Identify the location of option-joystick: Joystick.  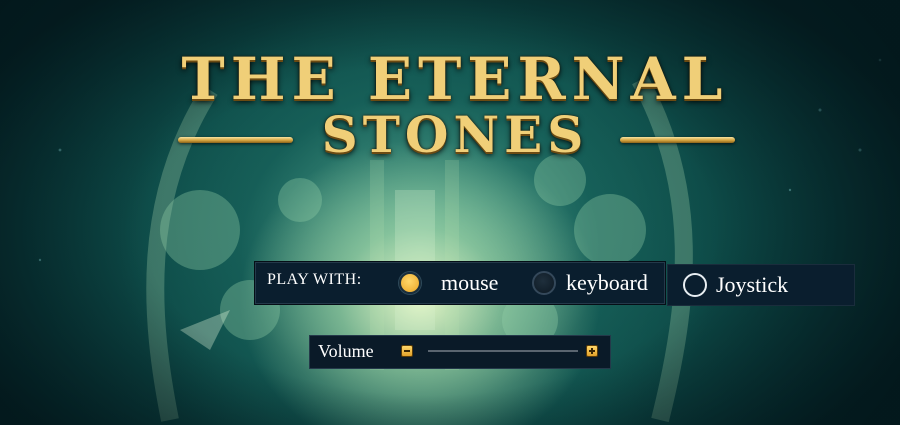
(735, 285).